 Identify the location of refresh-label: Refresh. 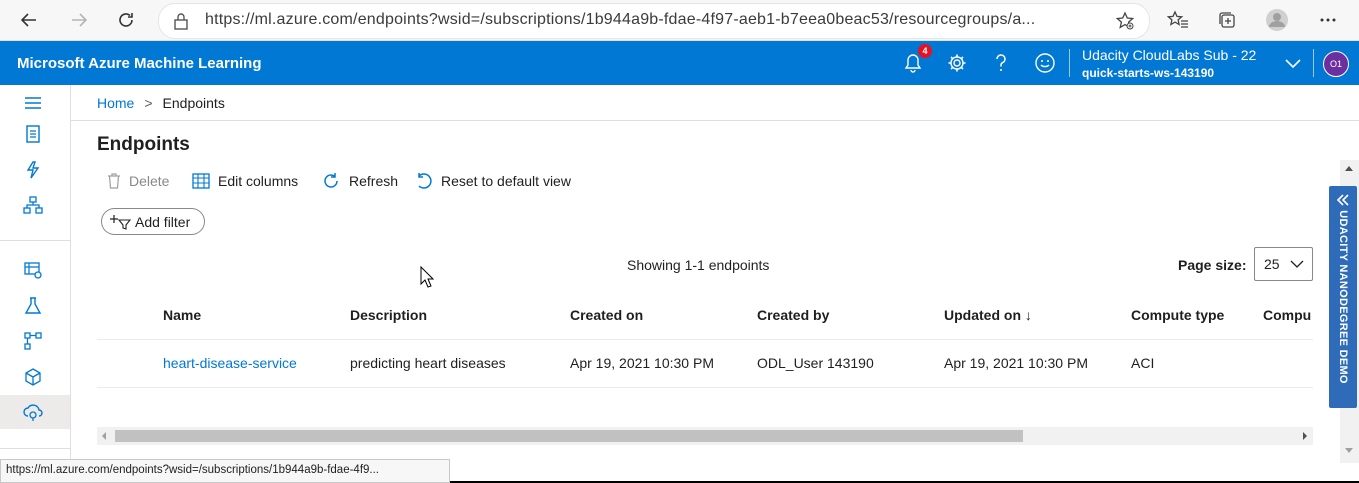
(374, 181).